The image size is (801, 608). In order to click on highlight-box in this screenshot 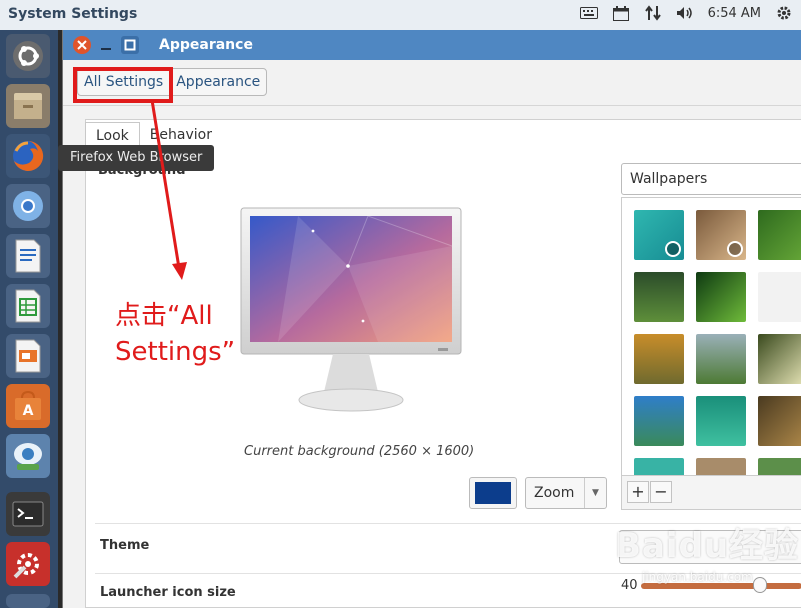, I will do `click(123, 85)`.